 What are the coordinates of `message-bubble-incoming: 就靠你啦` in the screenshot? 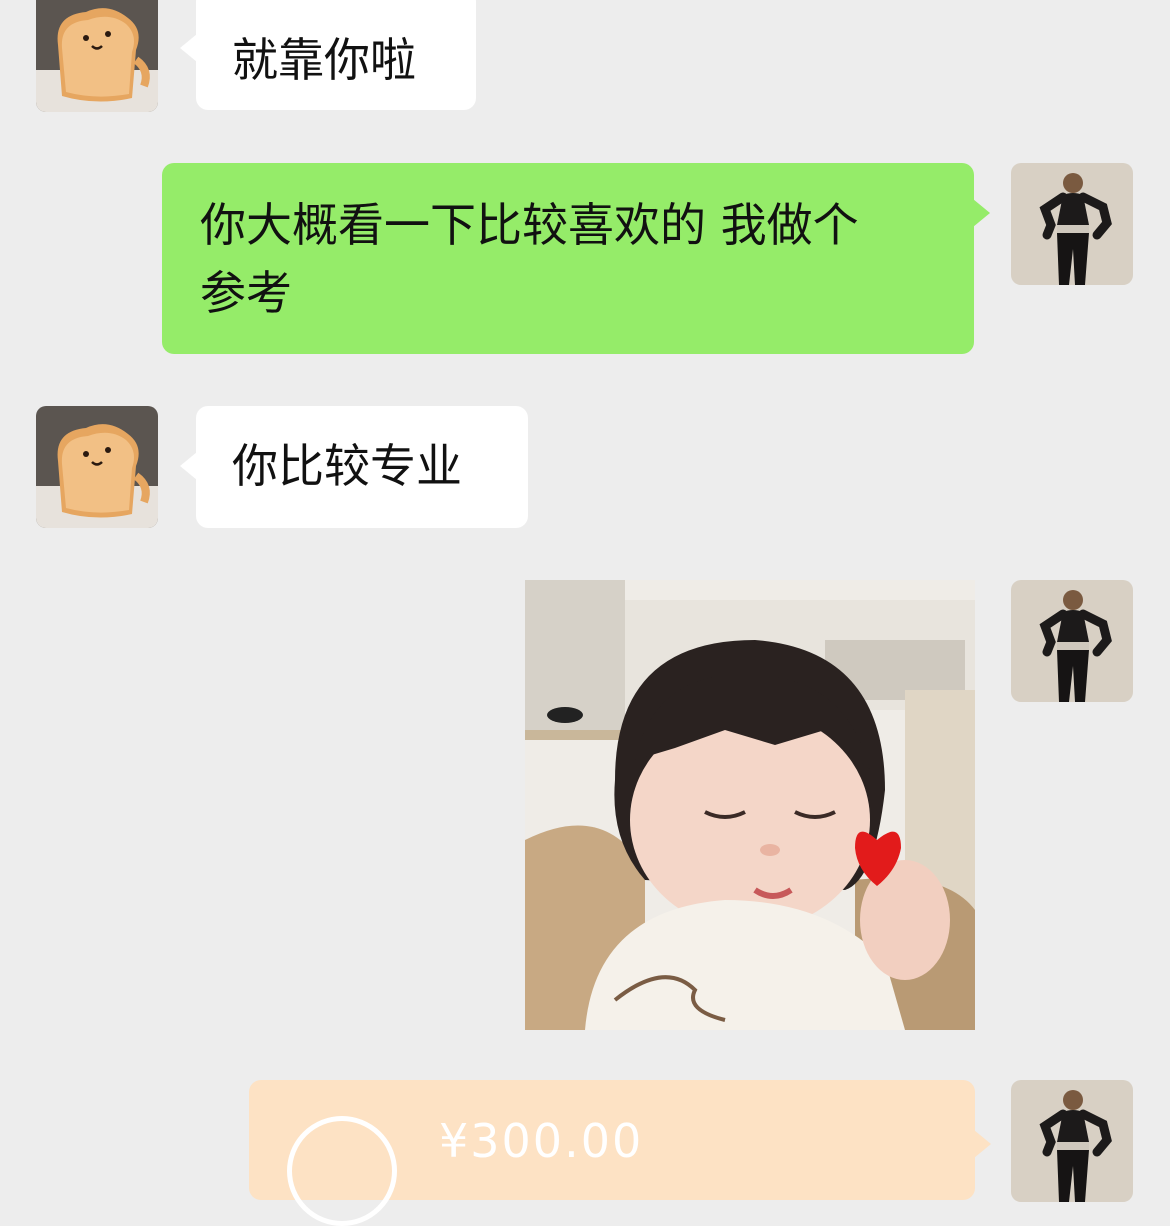 It's located at (328, 55).